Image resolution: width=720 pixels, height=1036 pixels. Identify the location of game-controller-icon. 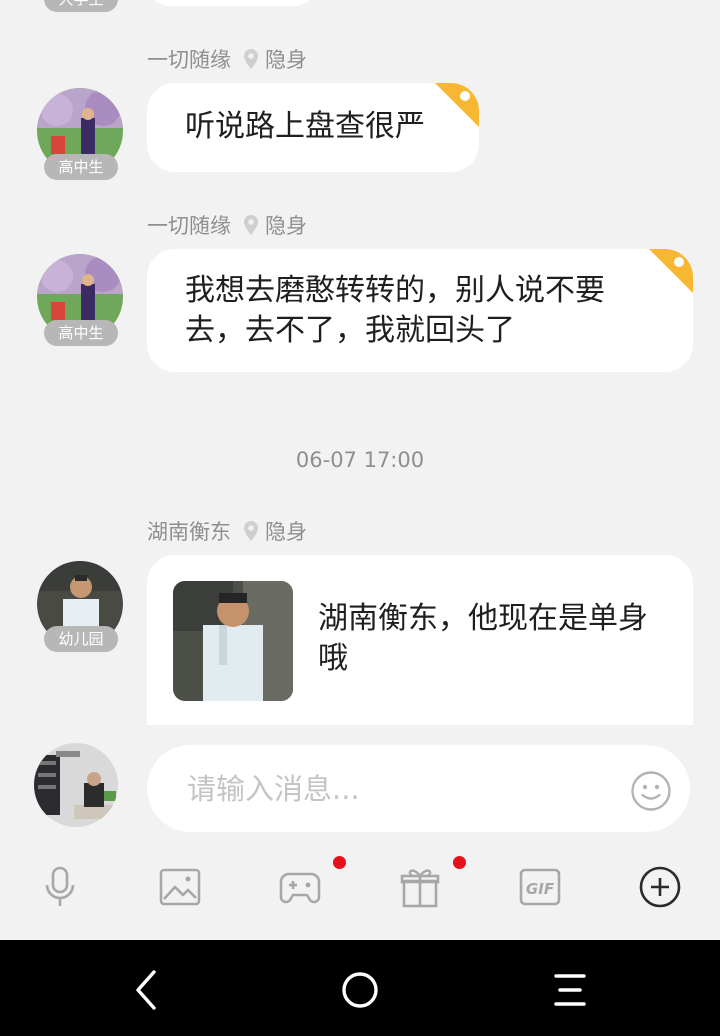
(300, 887).